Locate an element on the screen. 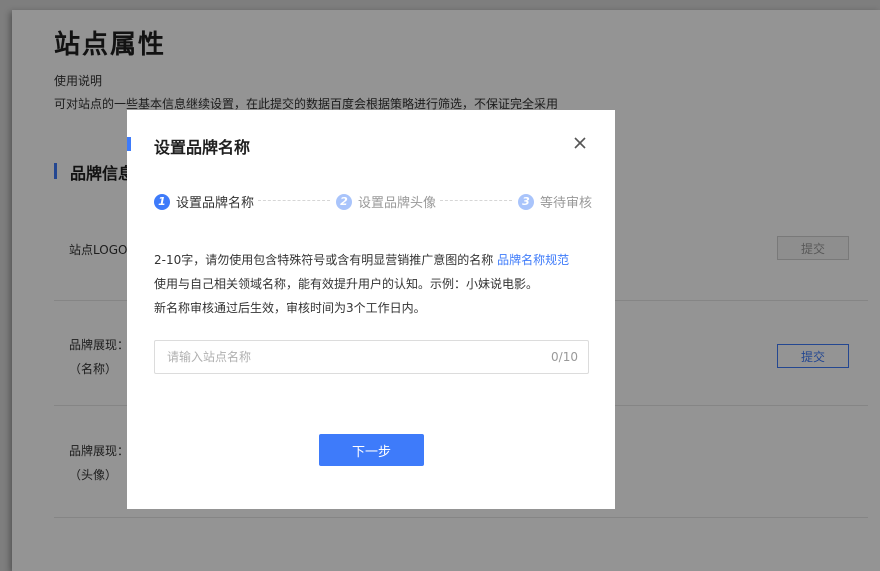 This screenshot has width=880, height=571. usage-hint: 使用与自己相关领域名称，能有效提升用户的认知。示例：小妹说电影。 is located at coordinates (346, 284).